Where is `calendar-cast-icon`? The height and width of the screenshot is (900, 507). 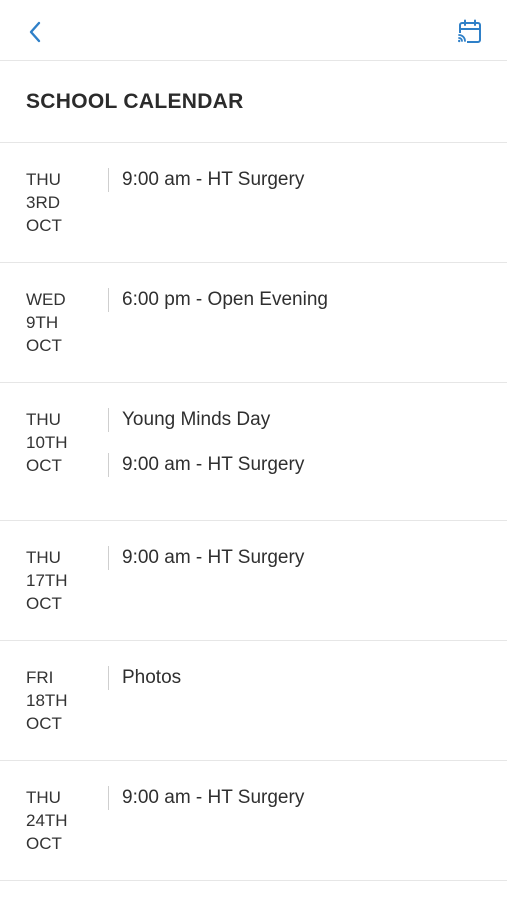
calendar-cast-icon is located at coordinates (469, 32).